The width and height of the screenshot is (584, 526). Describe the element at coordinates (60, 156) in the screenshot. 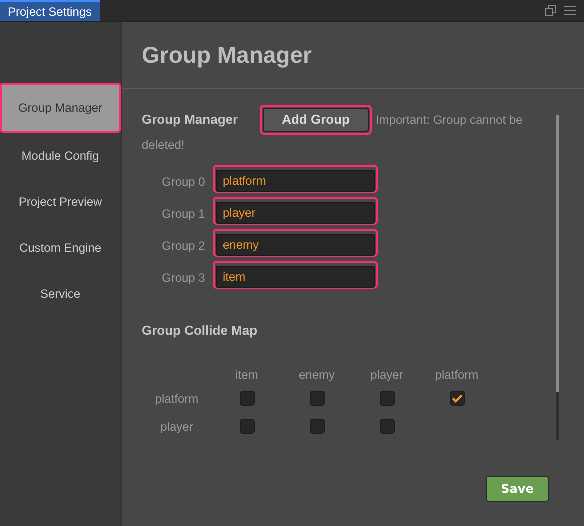

I see `sidebar-item: Module Config` at that location.